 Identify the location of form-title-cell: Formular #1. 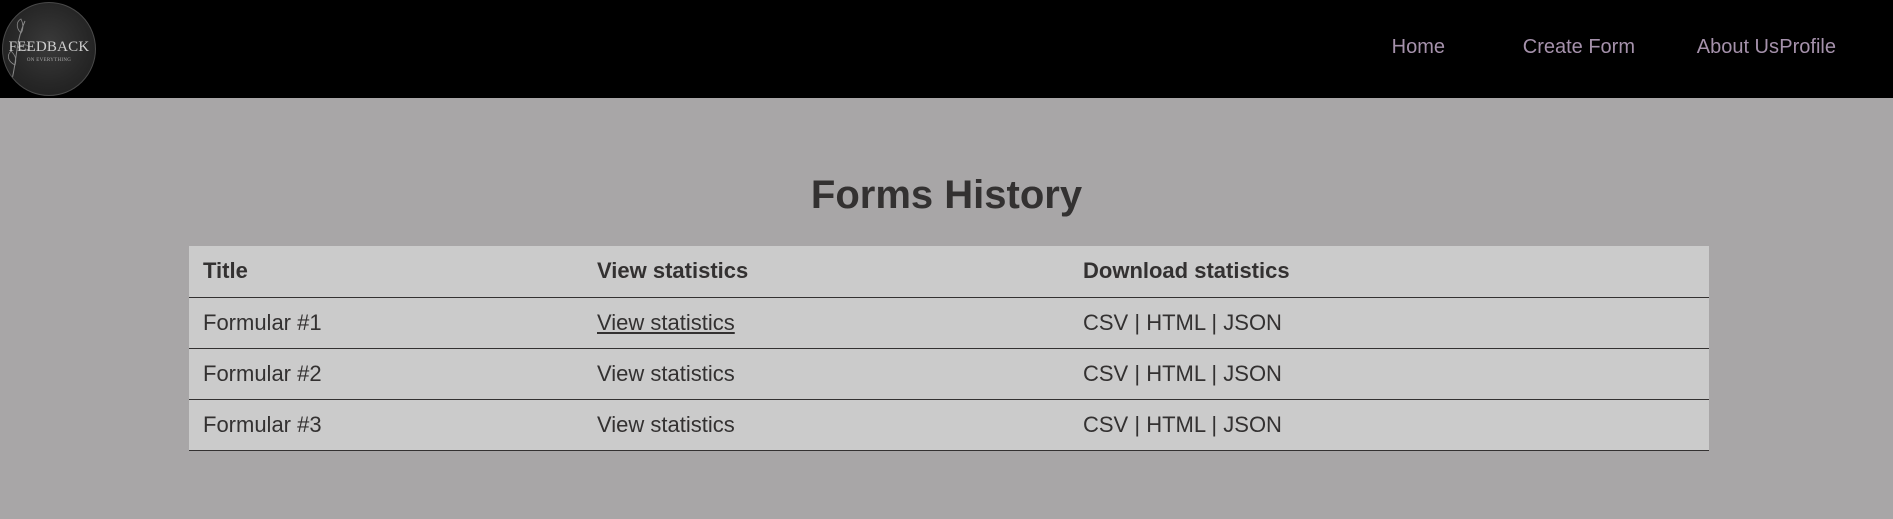
(386, 323).